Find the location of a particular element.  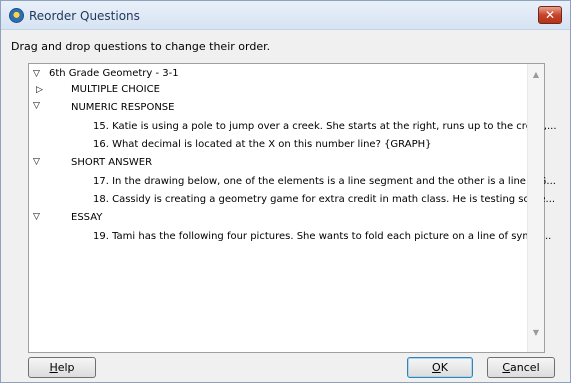

cancel-button-accel: C is located at coordinates (506, 367).